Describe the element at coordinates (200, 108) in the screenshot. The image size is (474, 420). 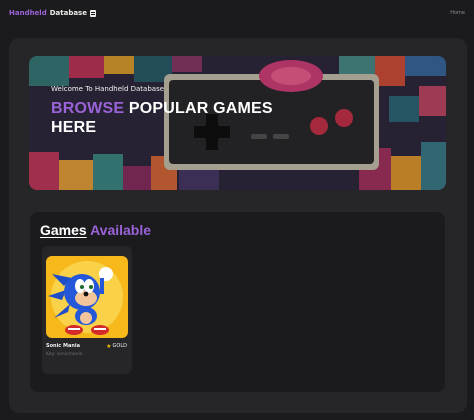
I see `hero-title-line1: POPULAR GAMES` at that location.